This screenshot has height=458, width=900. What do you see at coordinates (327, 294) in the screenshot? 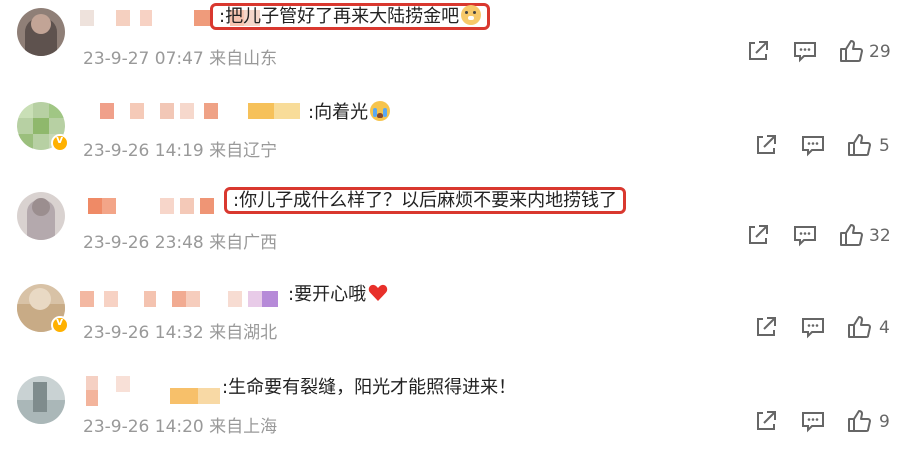
I see `comment-body: :要开心哦` at bounding box center [327, 294].